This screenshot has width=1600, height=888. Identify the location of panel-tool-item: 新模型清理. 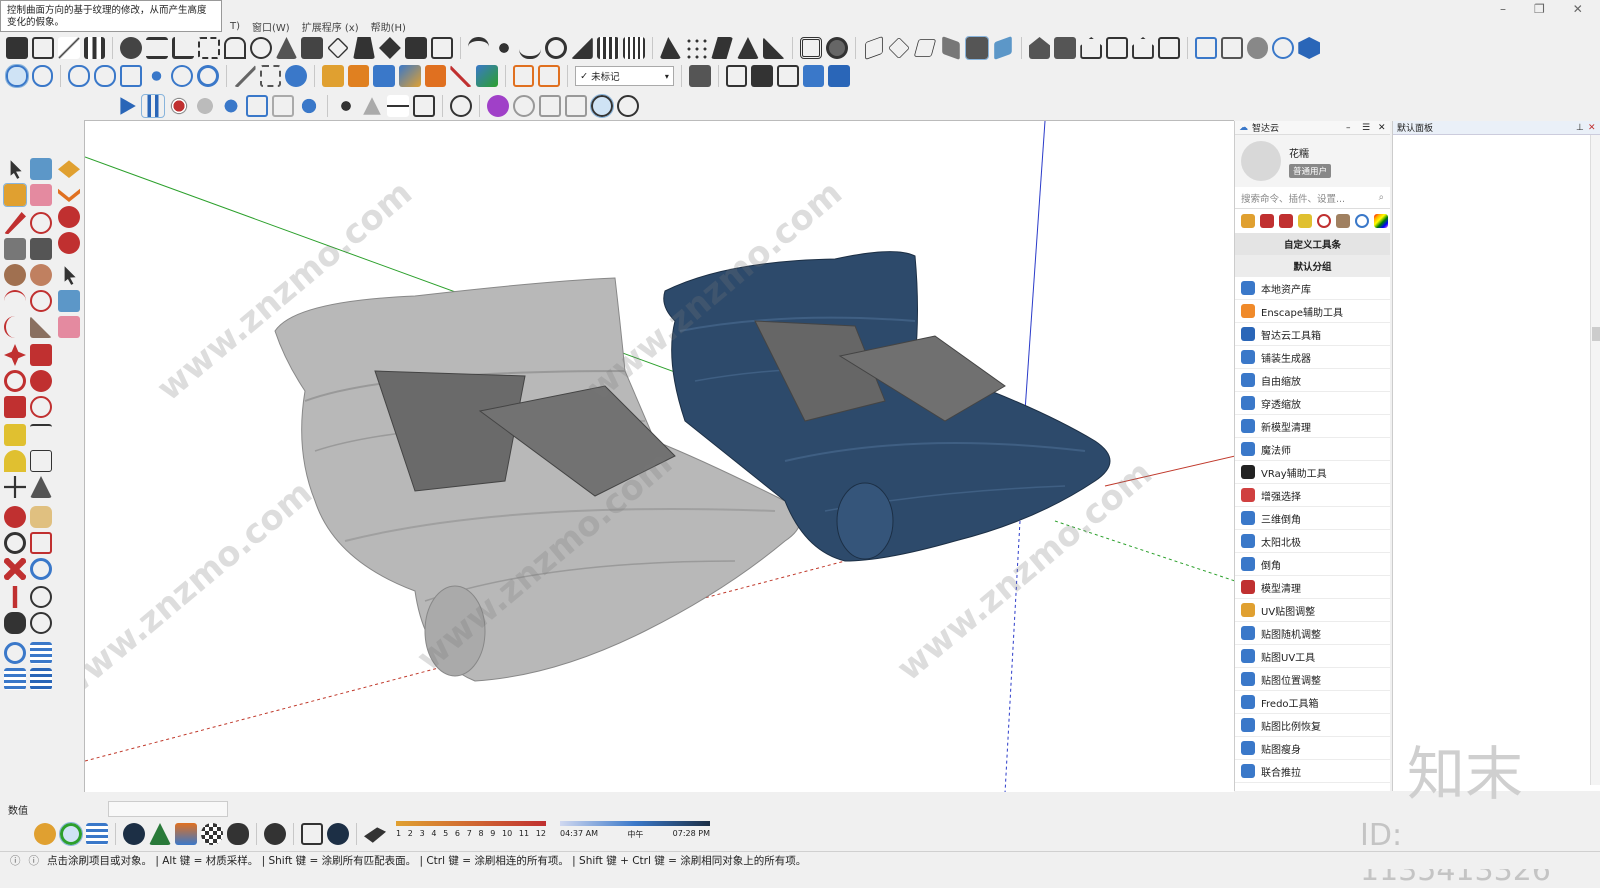
(1312, 426).